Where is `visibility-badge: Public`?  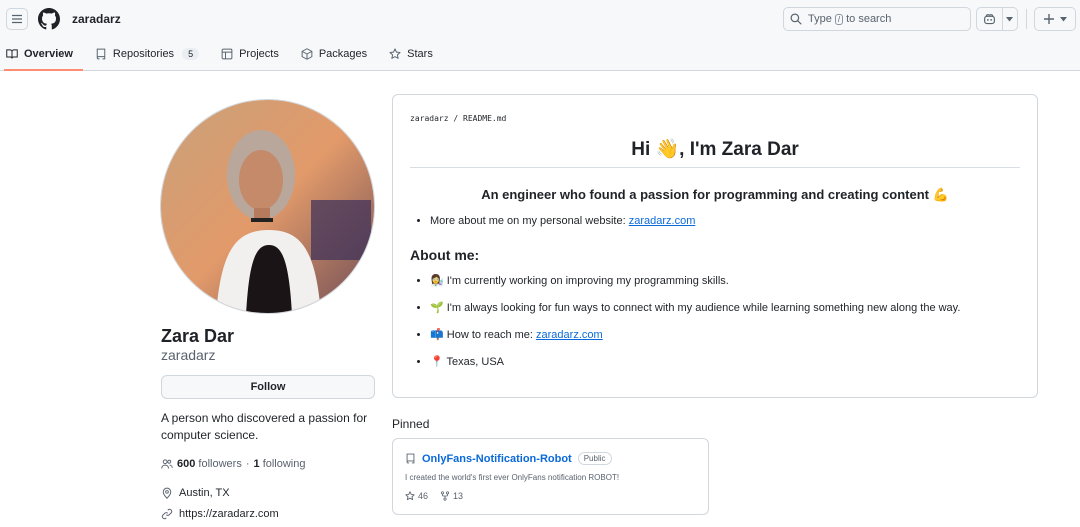 visibility-badge: Public is located at coordinates (594, 458).